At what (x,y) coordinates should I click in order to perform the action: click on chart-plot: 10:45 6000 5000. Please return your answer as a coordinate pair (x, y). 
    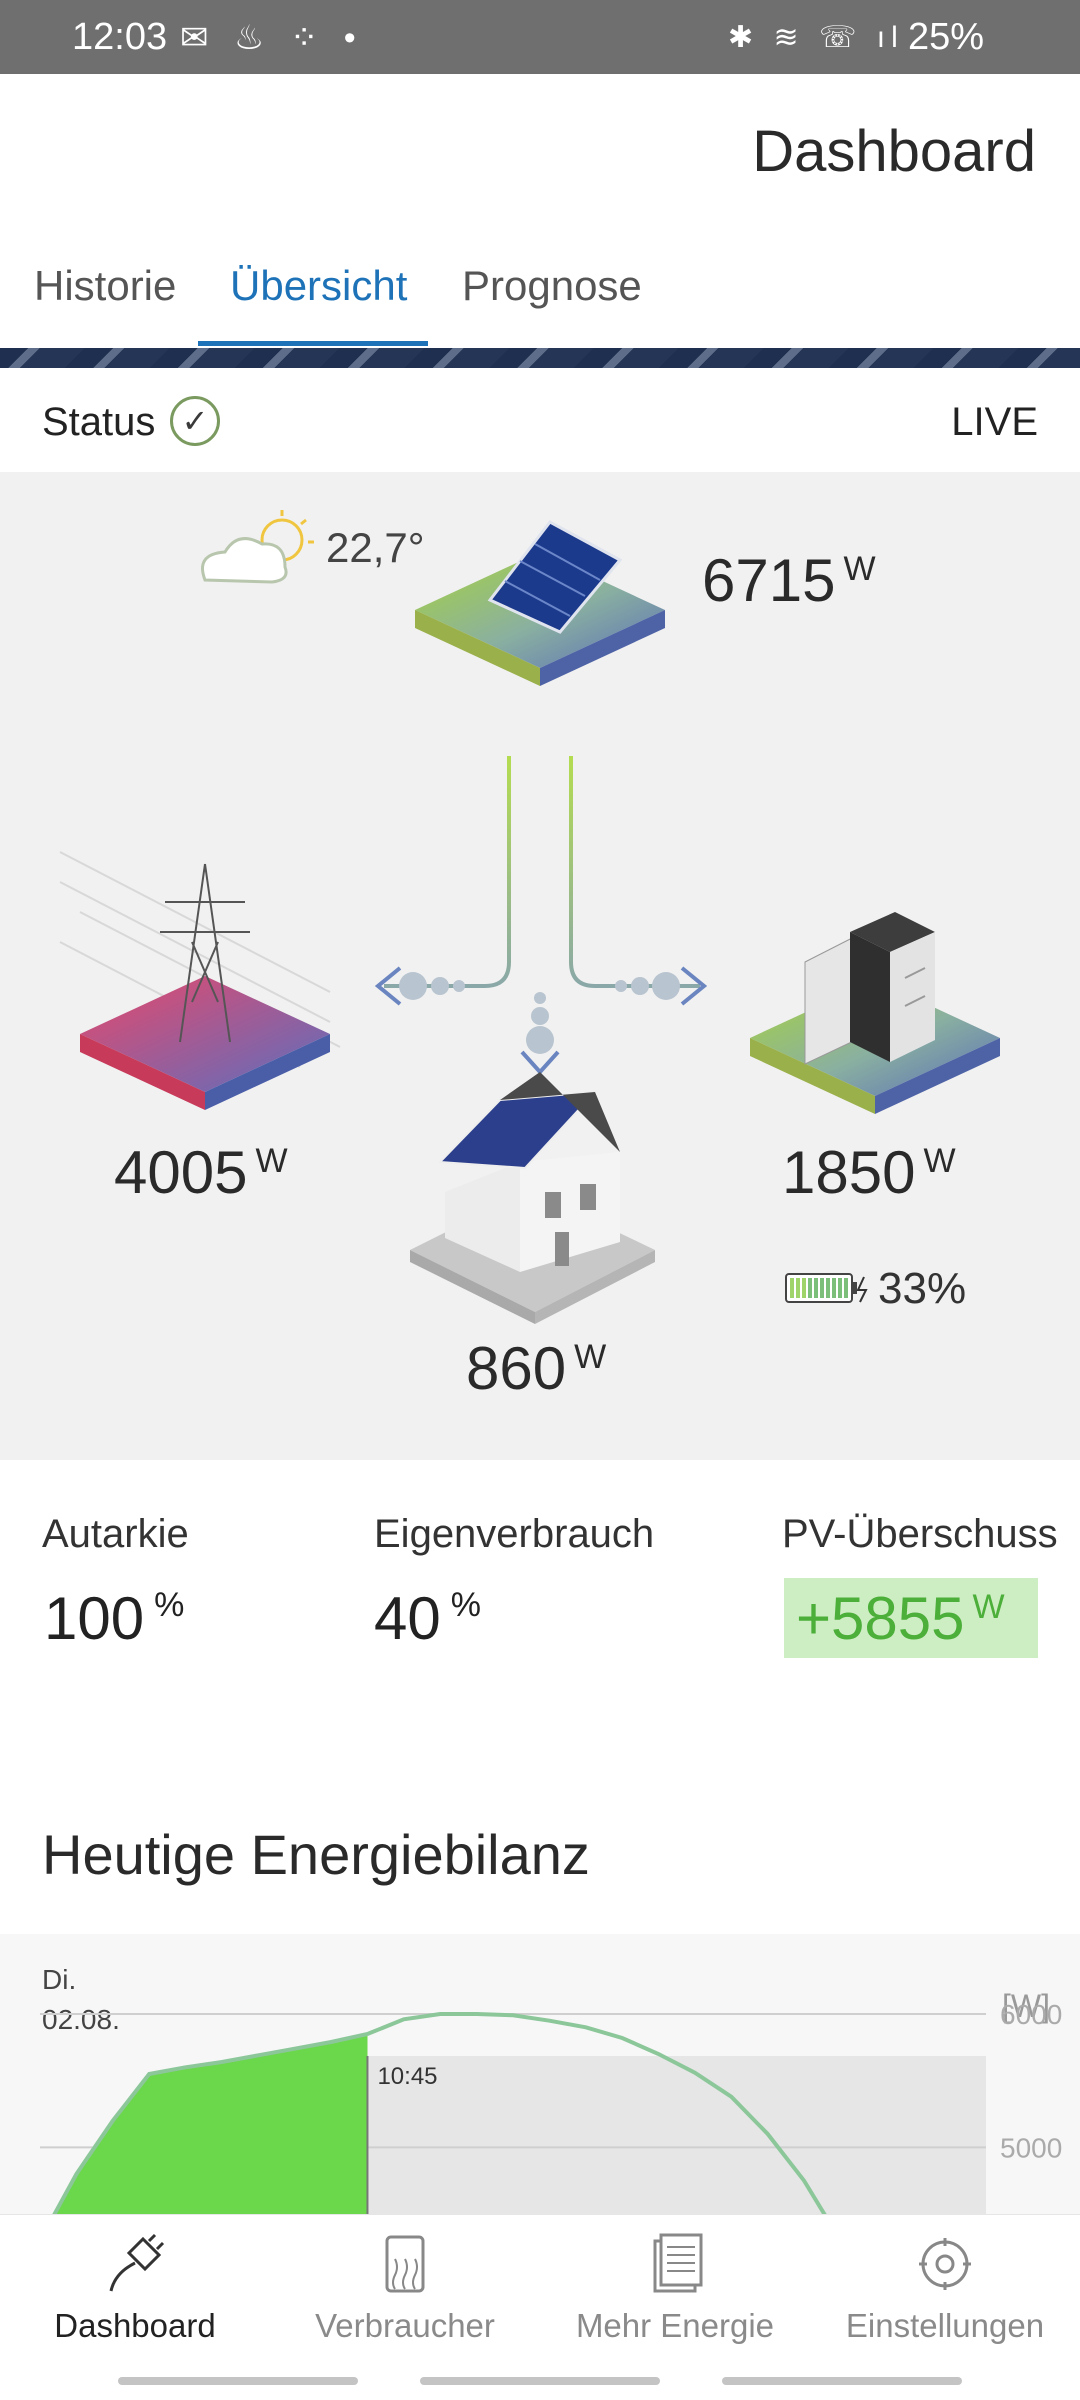
    Looking at the image, I should click on (551, 2106).